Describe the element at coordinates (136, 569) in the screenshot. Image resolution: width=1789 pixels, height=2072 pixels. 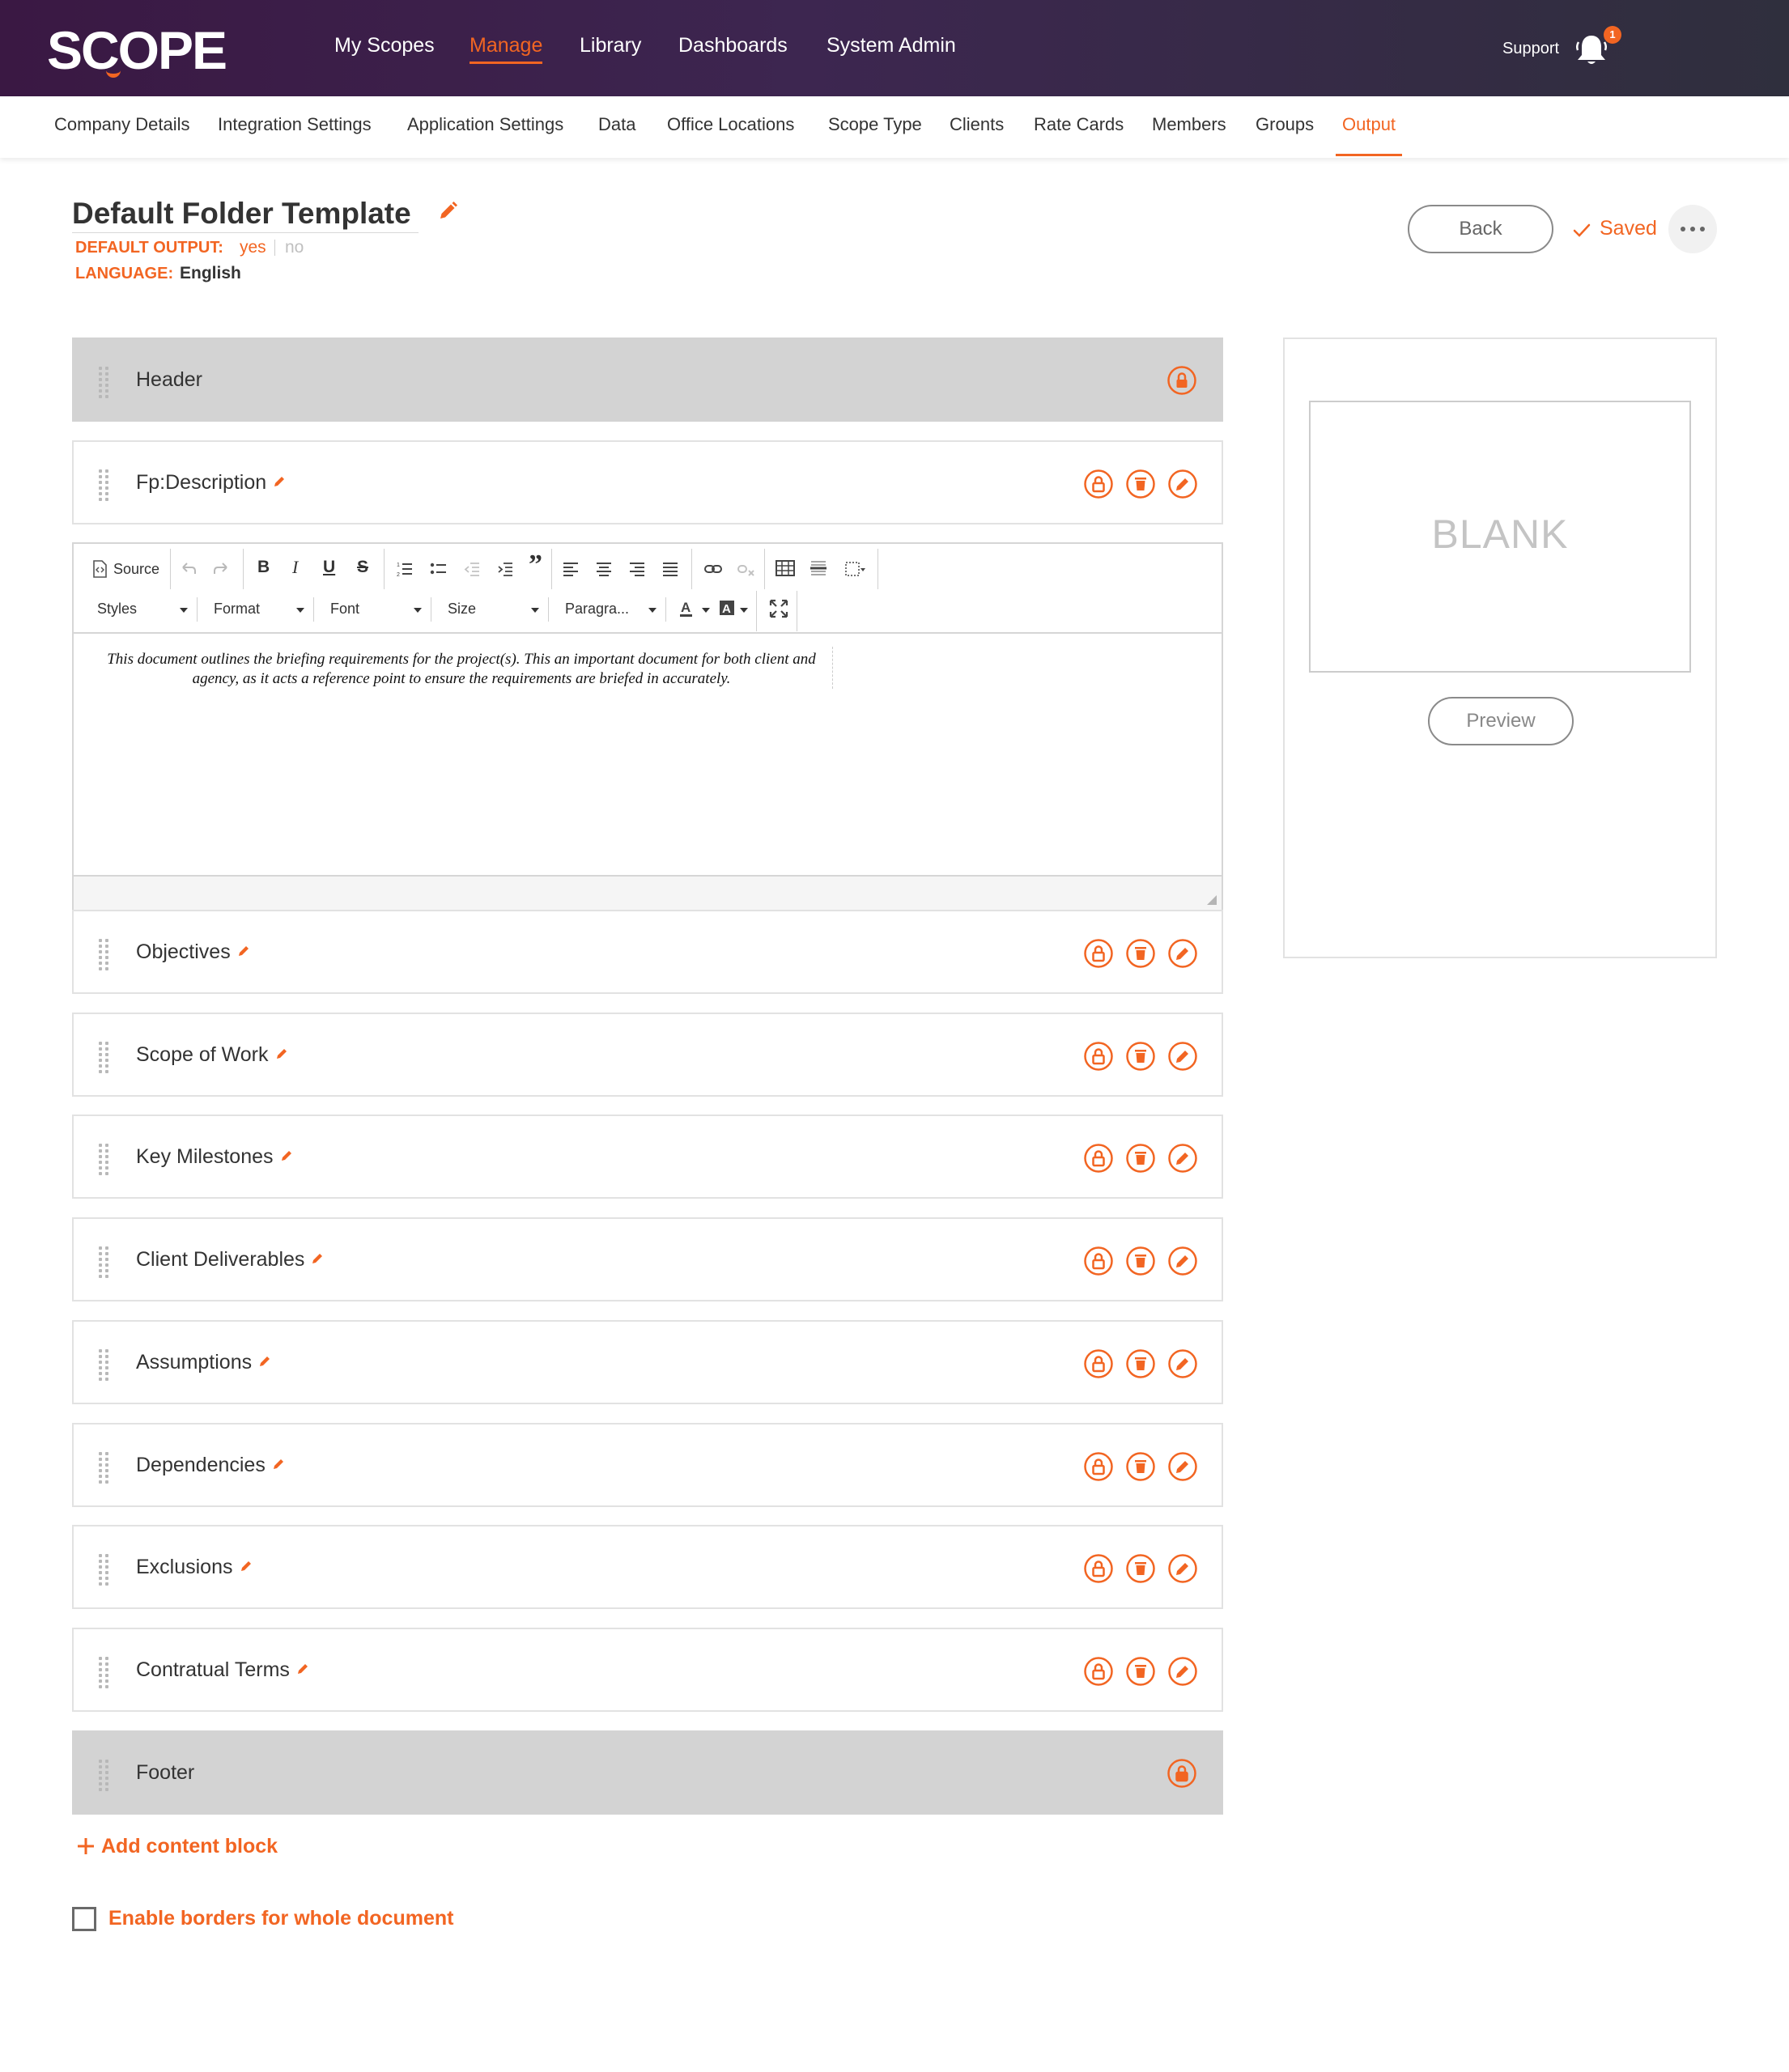
I see `source-button: Source` at that location.